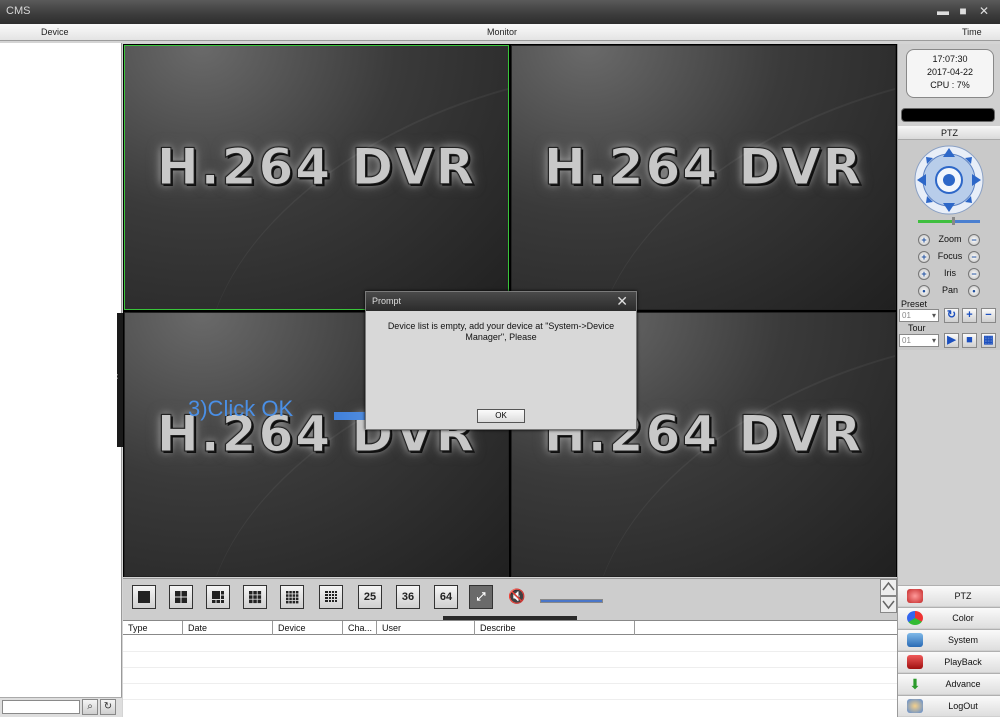  Describe the element at coordinates (924, 291) in the screenshot. I see `pan-start-button: •` at that location.